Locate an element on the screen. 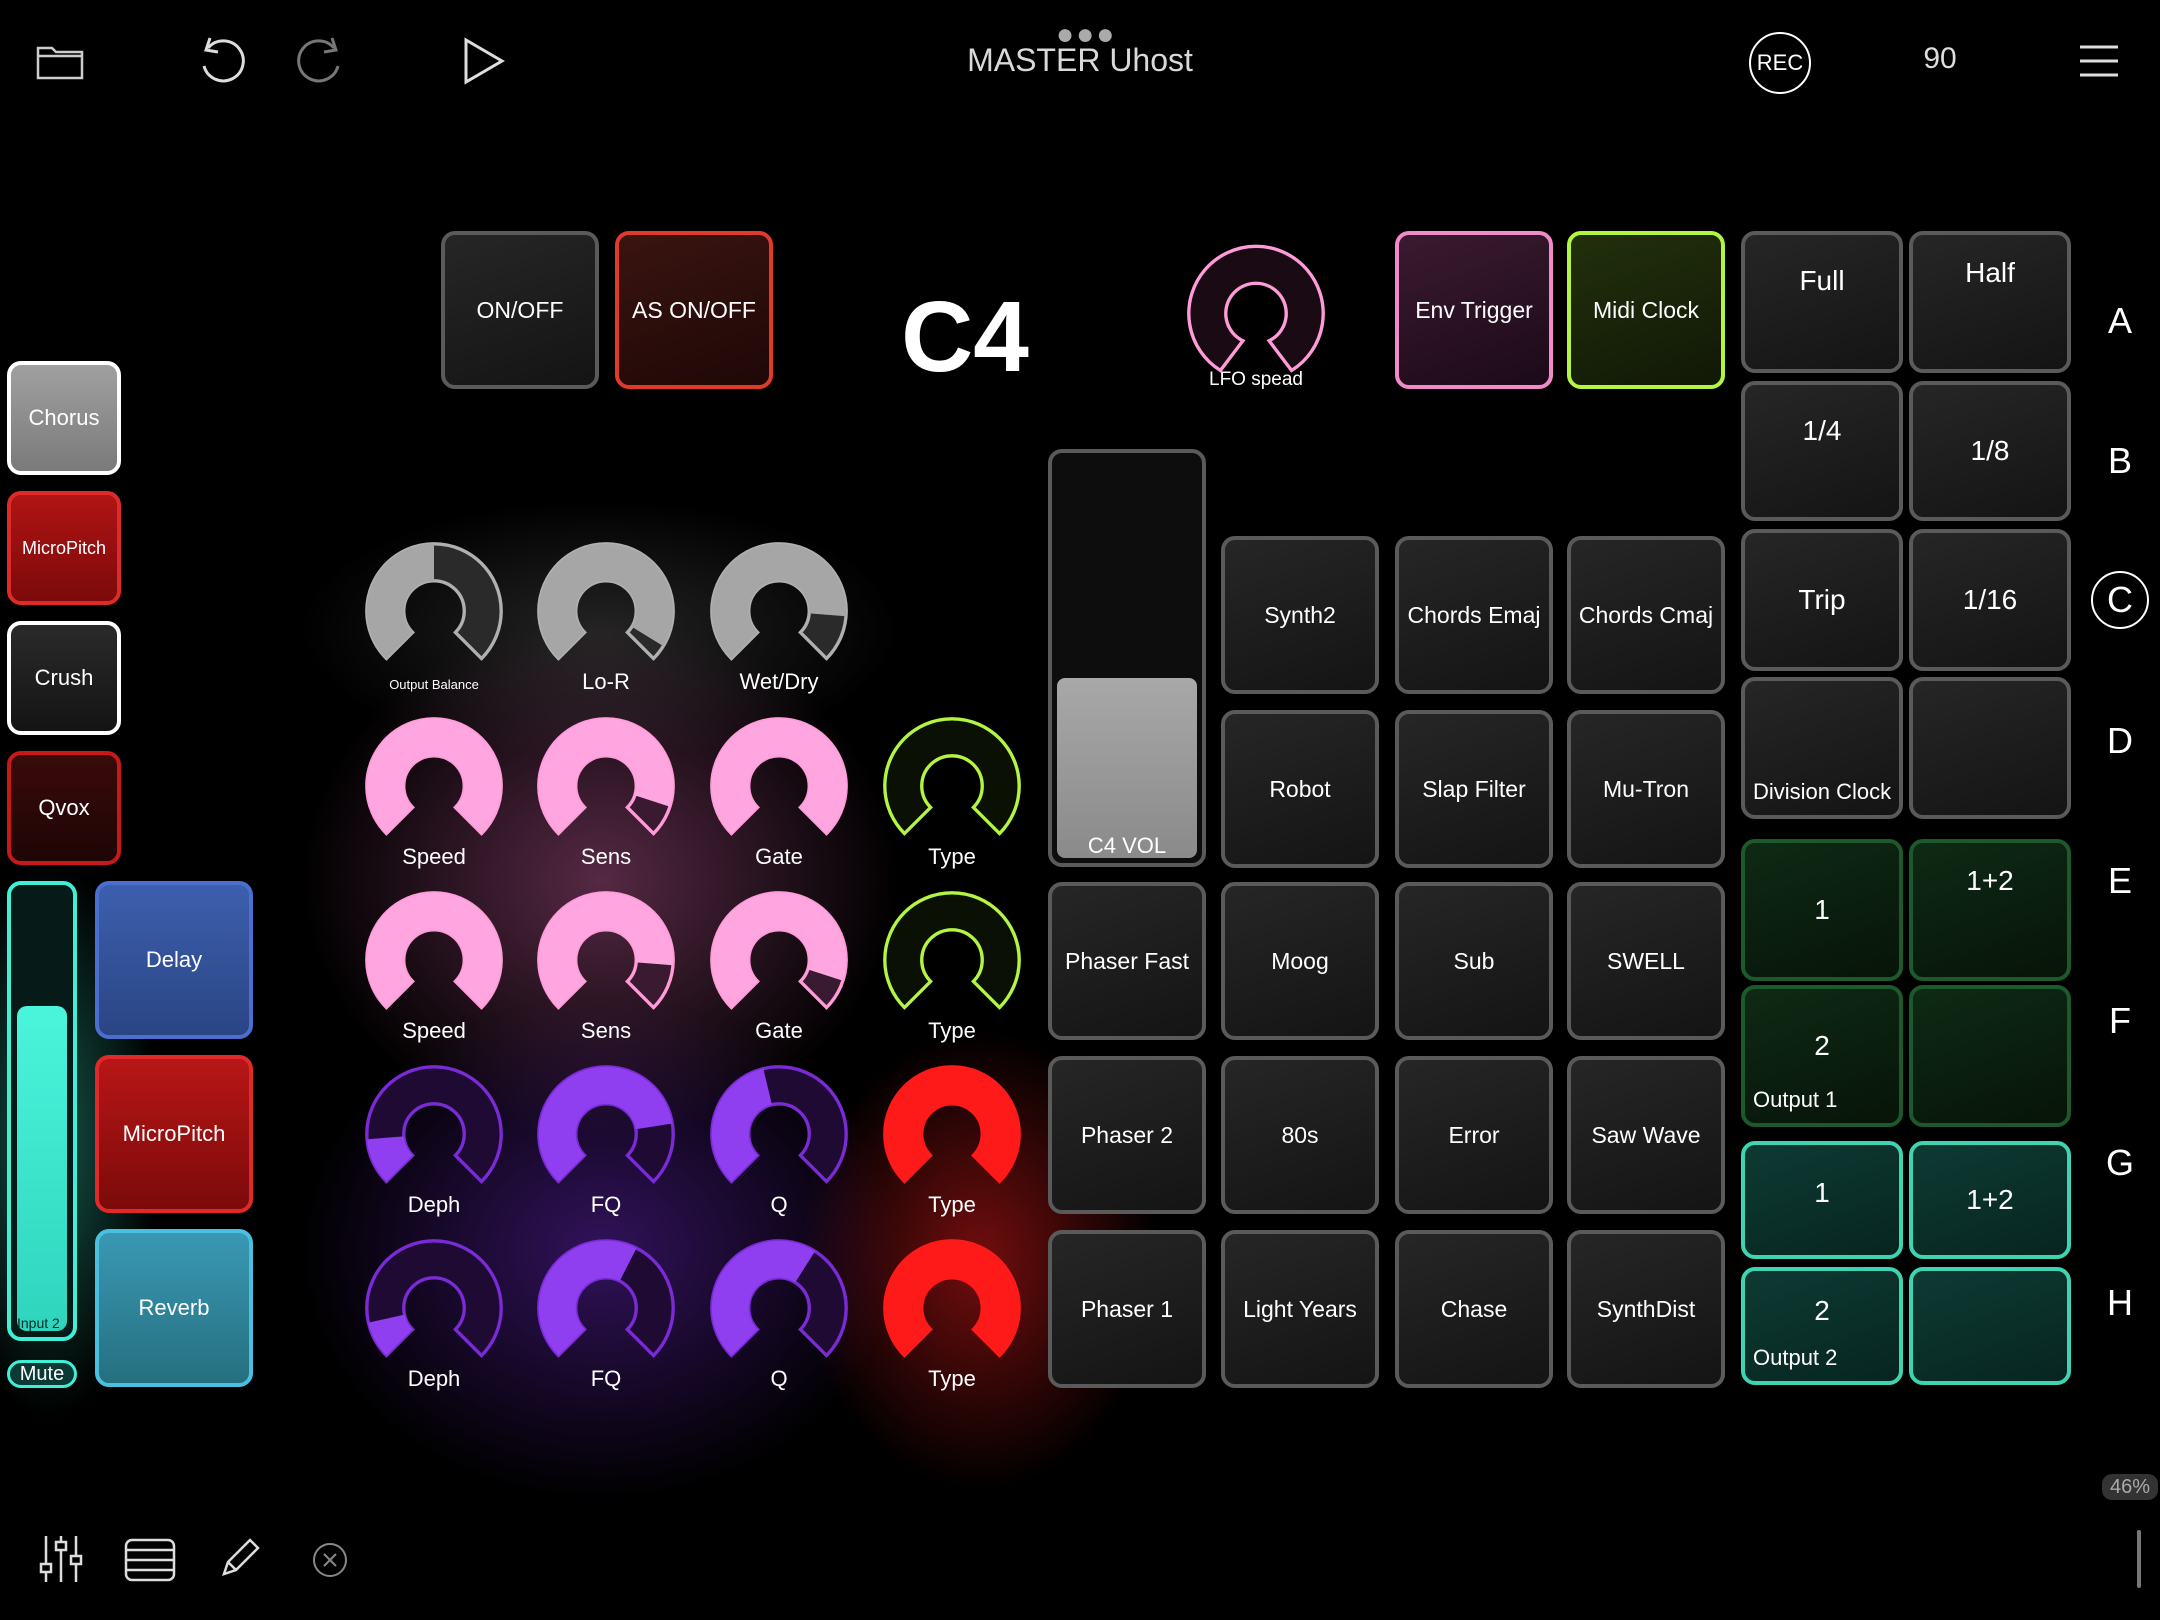 Image resolution: width=2160 pixels, height=1620 pixels. row-letter-f: F is located at coordinates (2120, 1020).